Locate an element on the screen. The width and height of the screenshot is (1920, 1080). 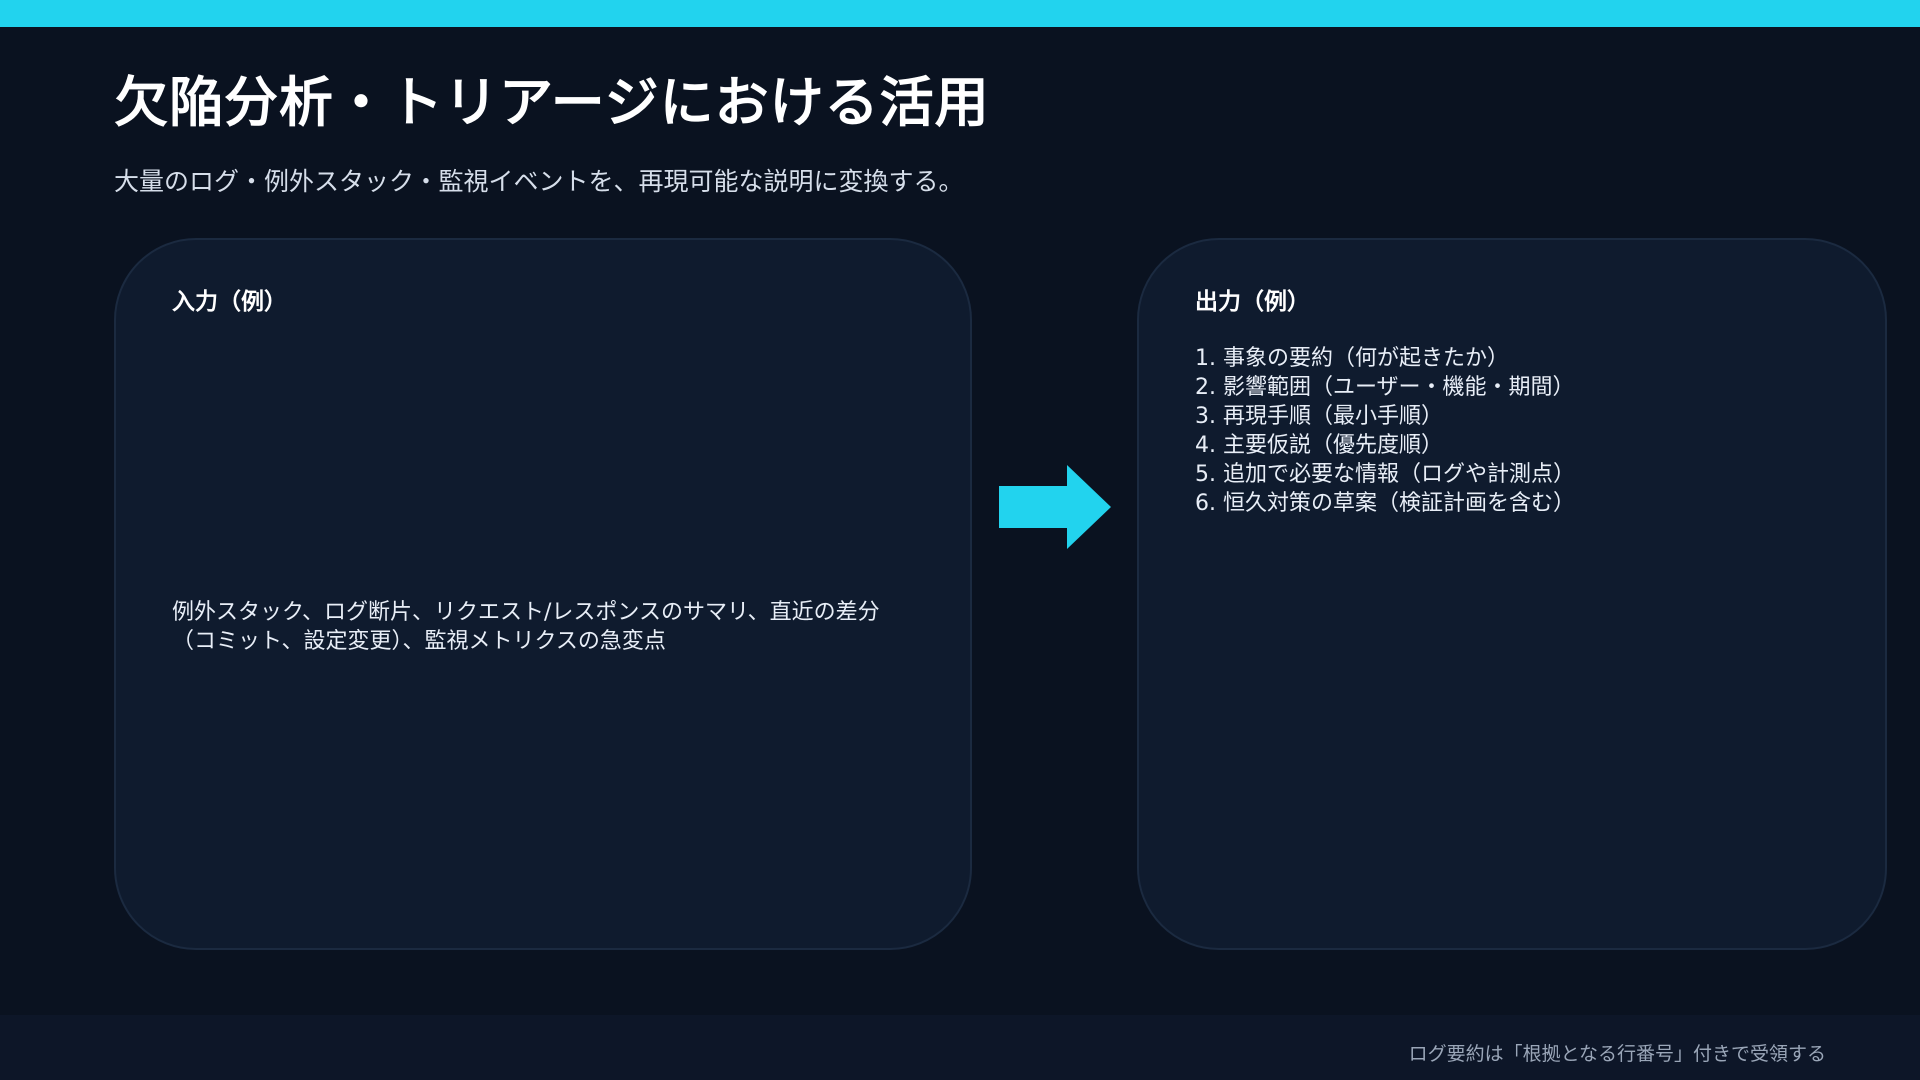
footer-bar: ログ要約は「根拠となる行番号」付きで受領する is located at coordinates (960, 1047).